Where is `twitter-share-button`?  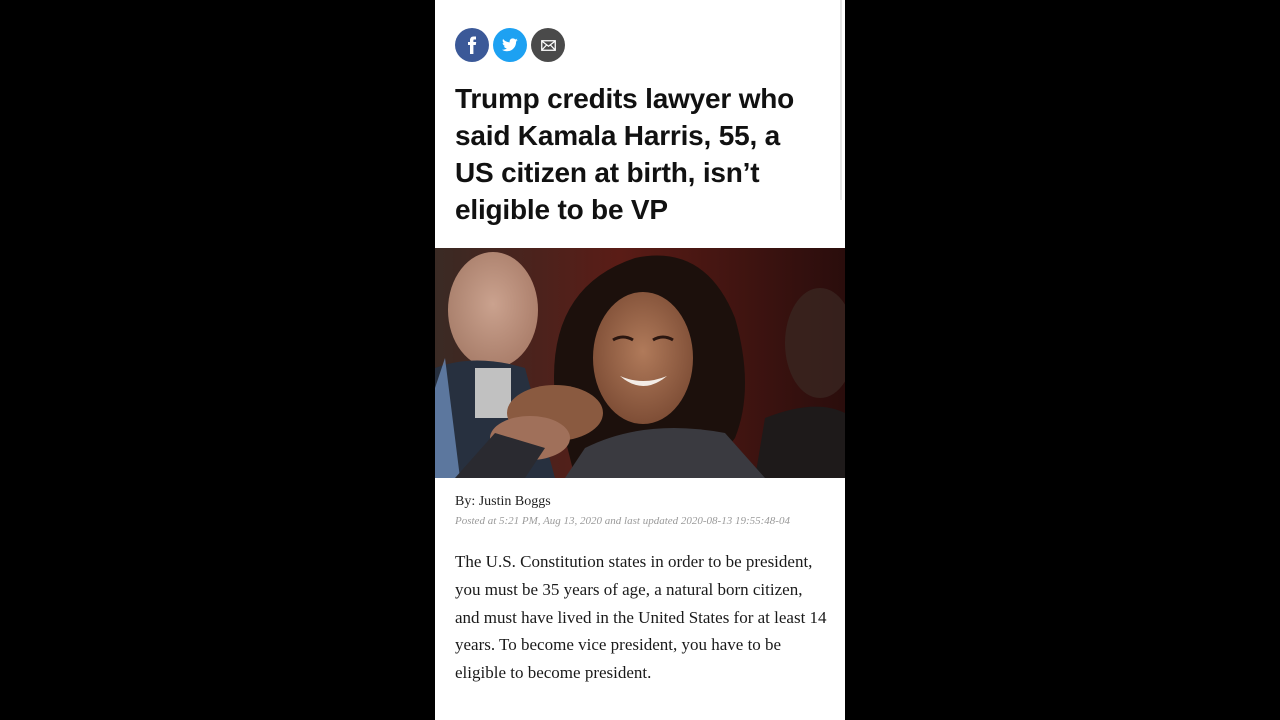 twitter-share-button is located at coordinates (510, 45).